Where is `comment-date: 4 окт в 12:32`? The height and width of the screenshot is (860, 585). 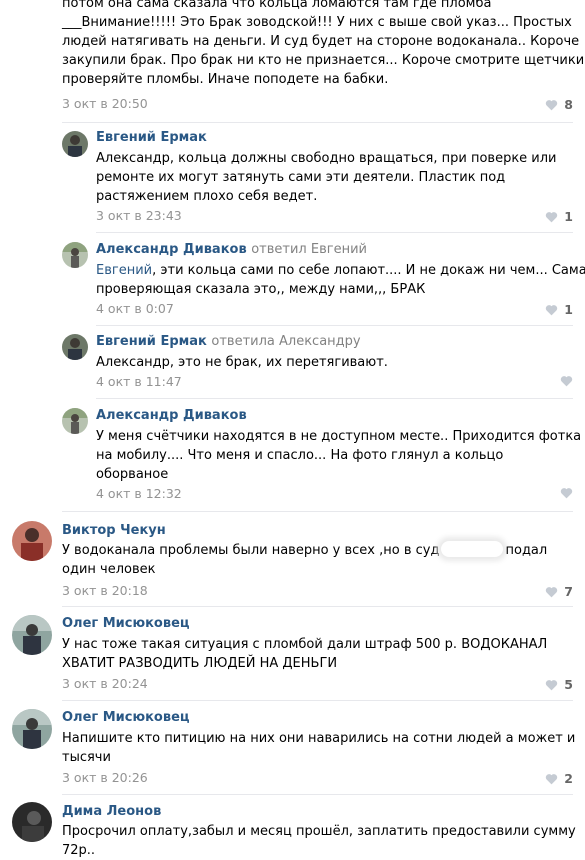 comment-date: 4 окт в 12:32 is located at coordinates (139, 493).